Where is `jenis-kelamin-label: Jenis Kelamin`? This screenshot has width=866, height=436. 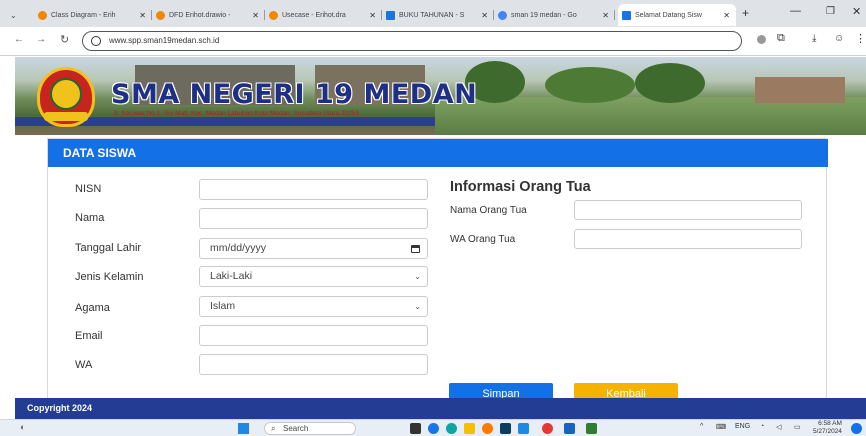 jenis-kelamin-label: Jenis Kelamin is located at coordinates (109, 277).